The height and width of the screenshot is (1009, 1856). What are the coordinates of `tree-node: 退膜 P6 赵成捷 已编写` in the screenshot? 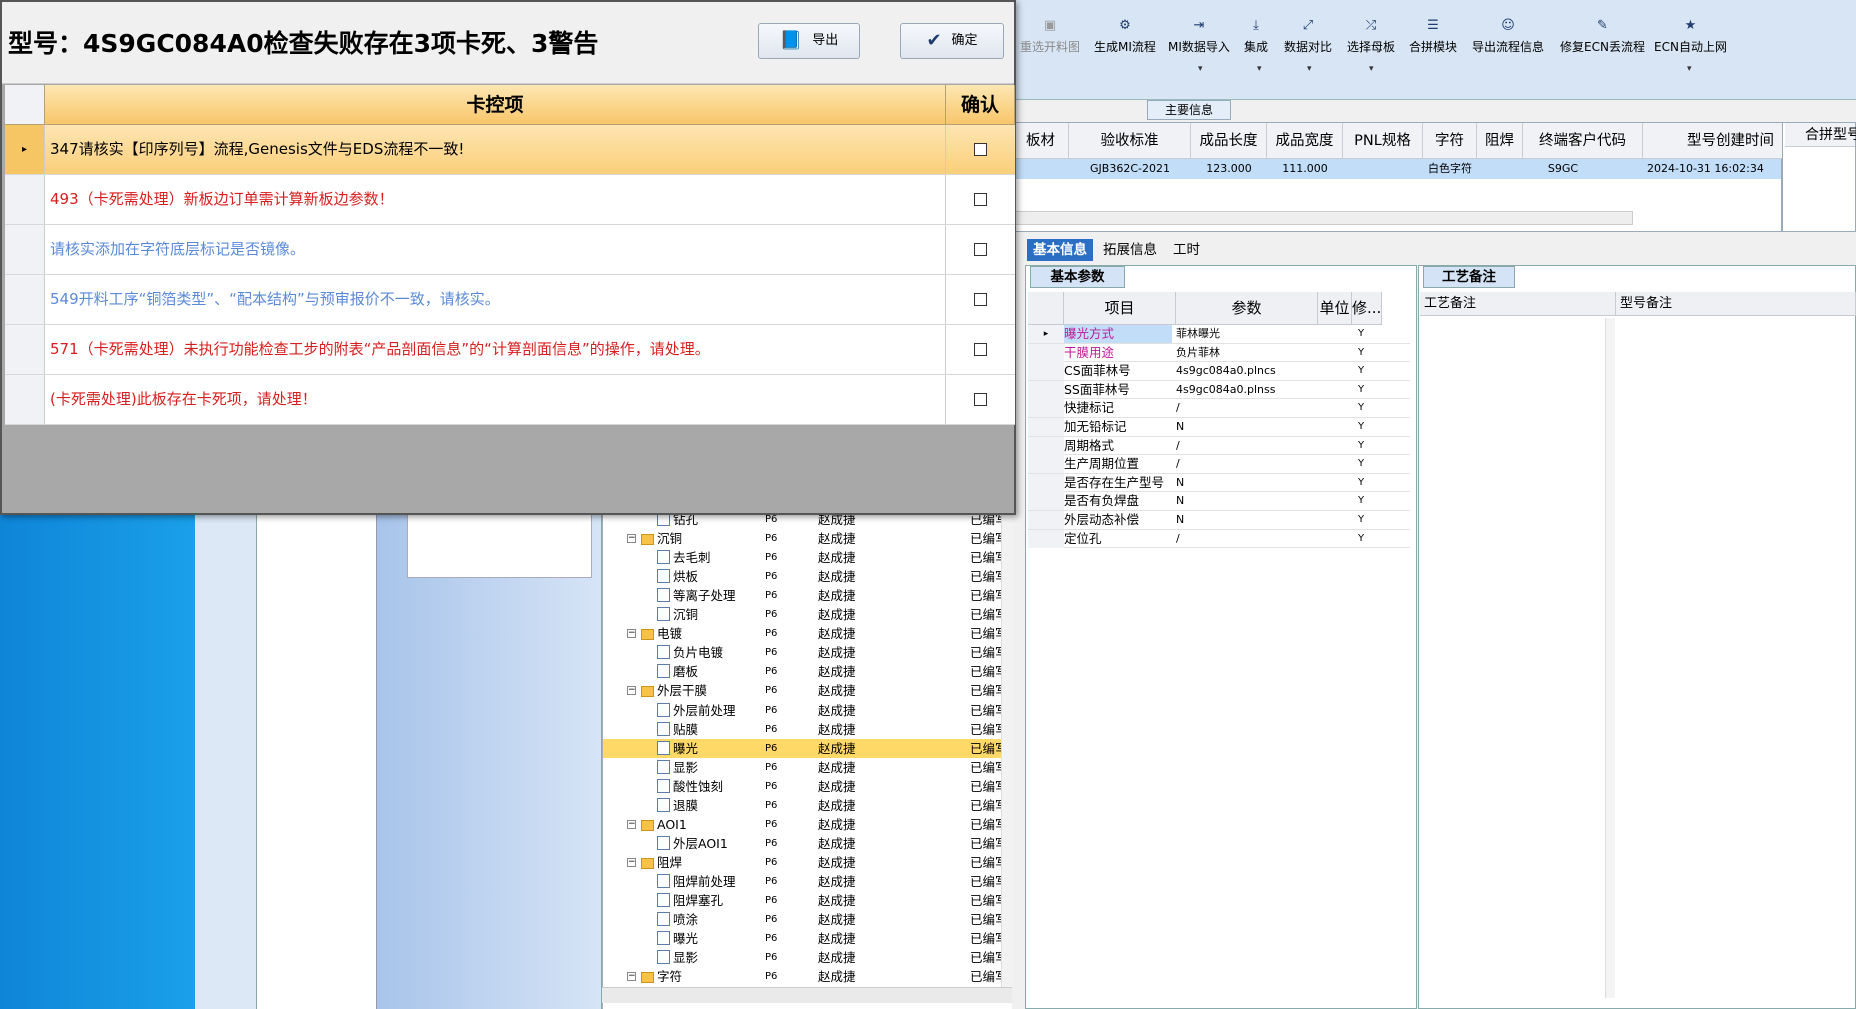 It's located at (807, 805).